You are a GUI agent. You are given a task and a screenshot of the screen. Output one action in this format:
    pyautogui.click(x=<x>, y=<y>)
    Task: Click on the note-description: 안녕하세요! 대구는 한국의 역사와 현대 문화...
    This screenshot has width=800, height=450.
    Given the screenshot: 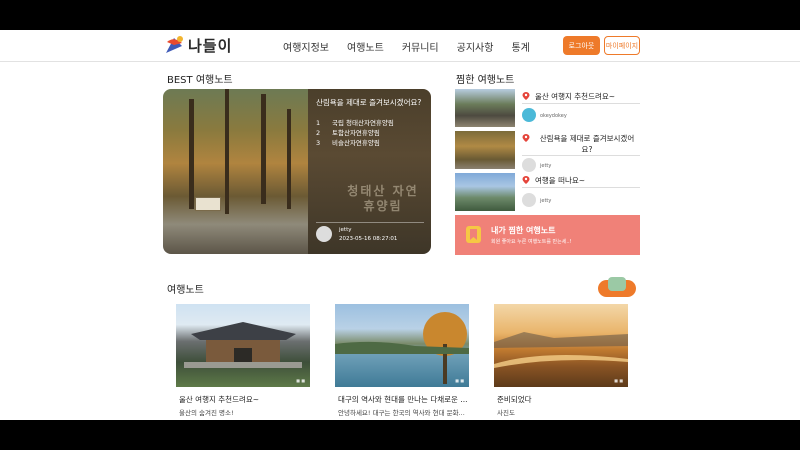 What is the action you would take?
    pyautogui.click(x=401, y=413)
    